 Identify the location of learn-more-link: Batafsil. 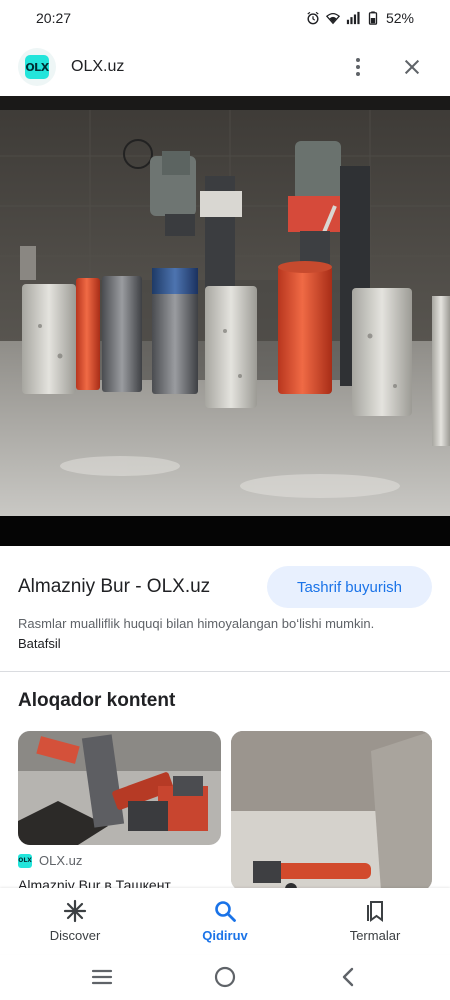
(39, 643).